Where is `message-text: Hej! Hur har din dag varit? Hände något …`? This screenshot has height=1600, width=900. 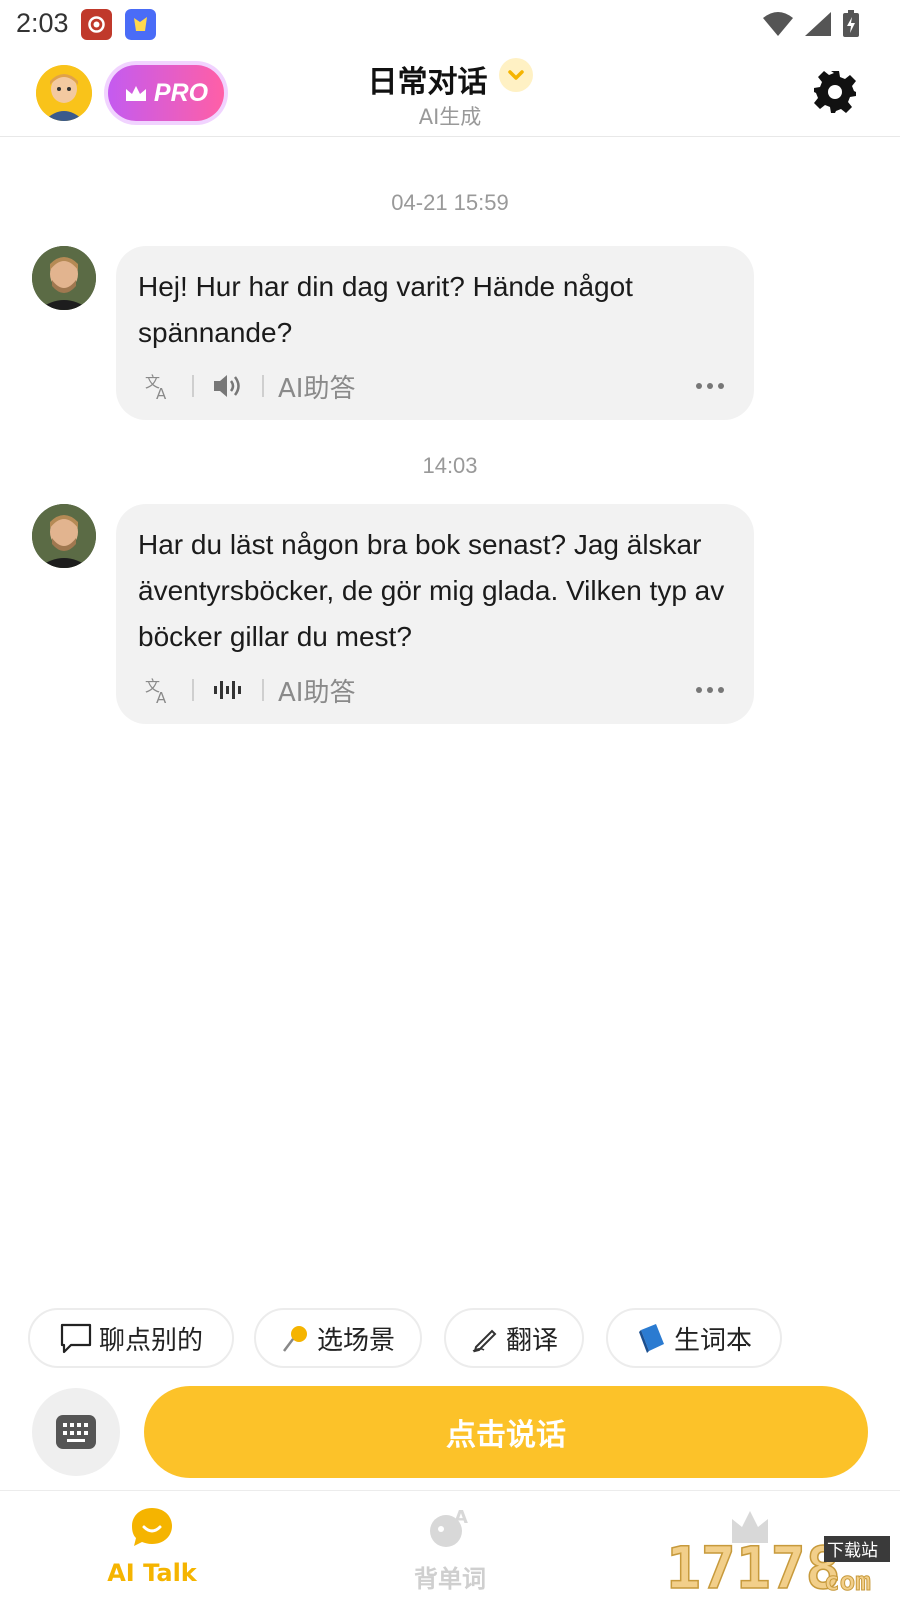
message-text: Hej! Hur har din dag varit? Hände något … is located at coordinates (385, 309).